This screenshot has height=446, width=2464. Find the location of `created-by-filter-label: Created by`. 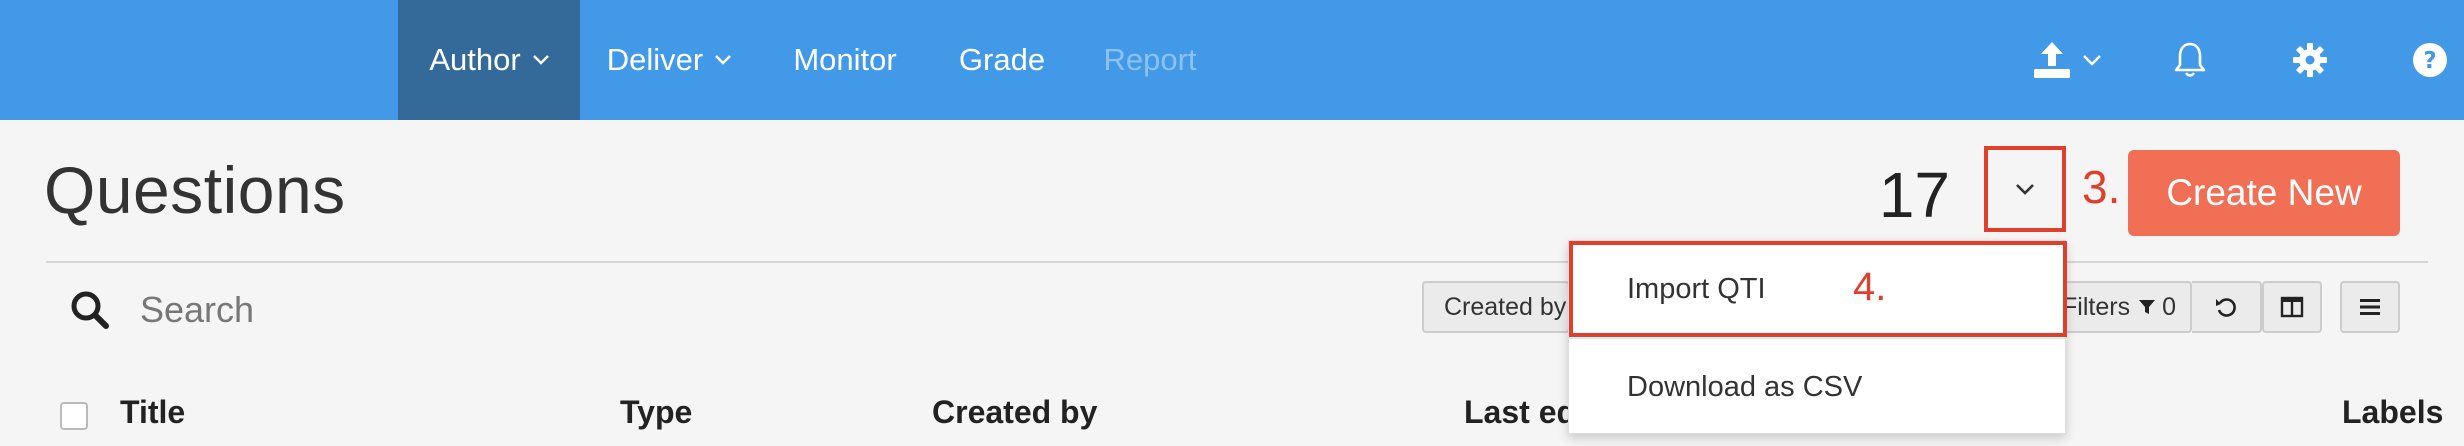

created-by-filter-label: Created by is located at coordinates (1505, 306).